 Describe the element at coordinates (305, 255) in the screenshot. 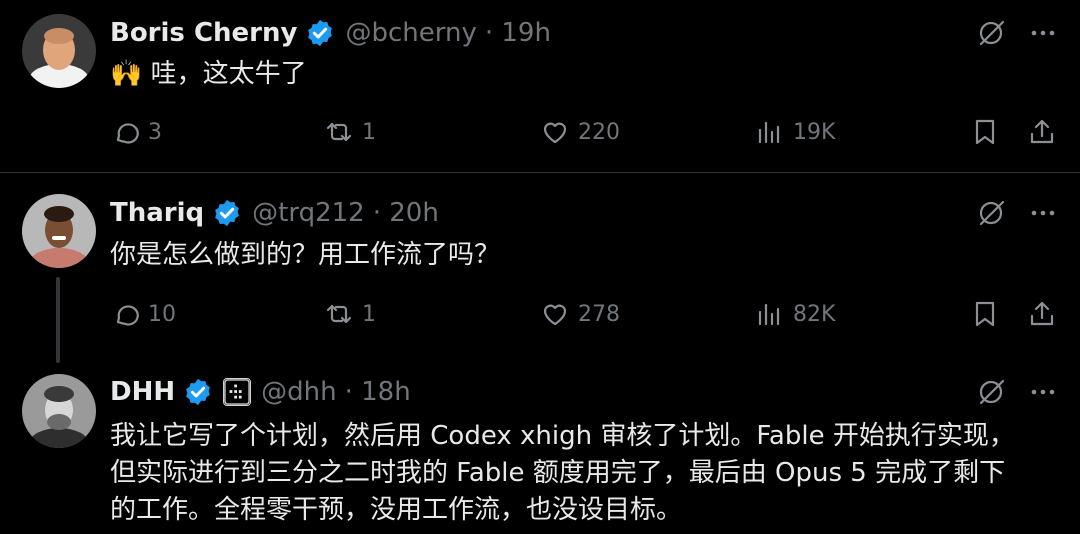

I see `tweet-text: 你是怎么做到的？用工作流了吗？` at that location.